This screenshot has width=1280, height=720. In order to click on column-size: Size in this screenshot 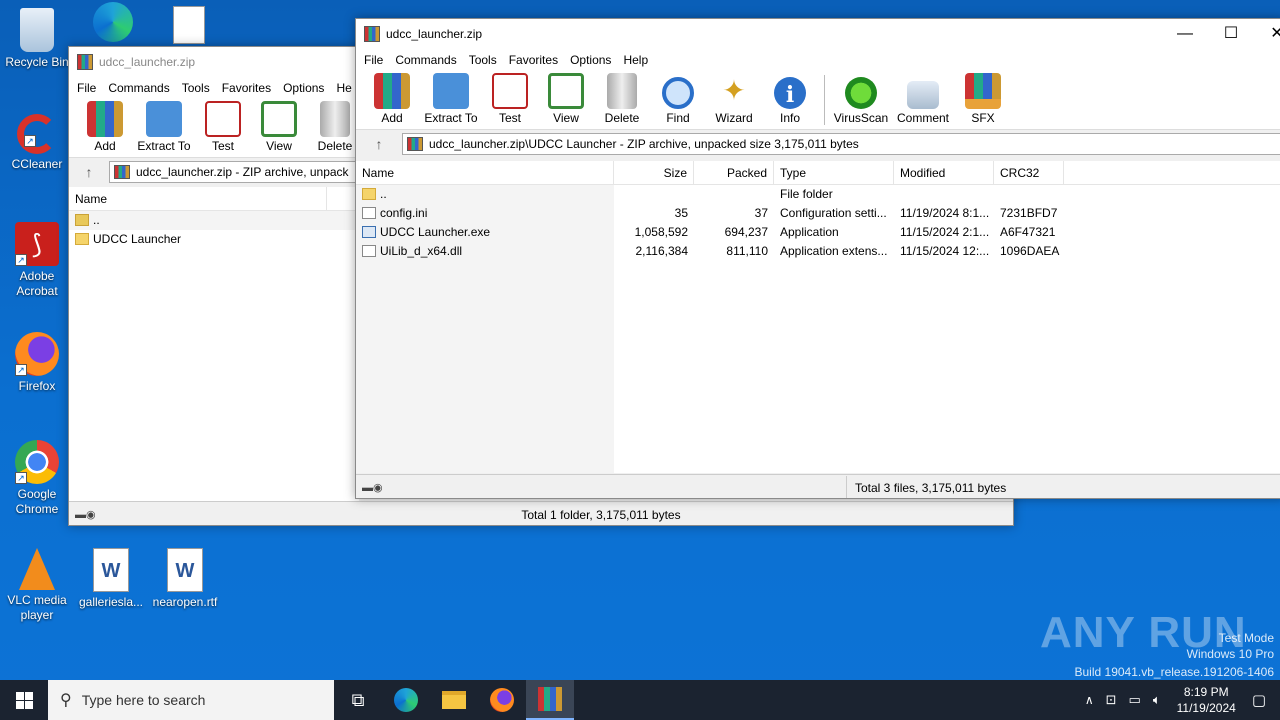, I will do `click(654, 172)`.